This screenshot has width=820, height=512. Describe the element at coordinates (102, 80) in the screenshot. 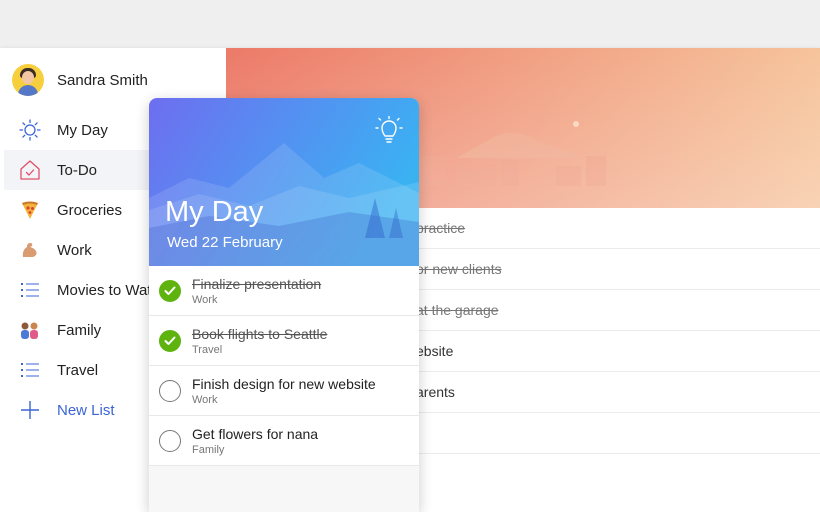

I see `profile-name: Sandra Smith` at that location.